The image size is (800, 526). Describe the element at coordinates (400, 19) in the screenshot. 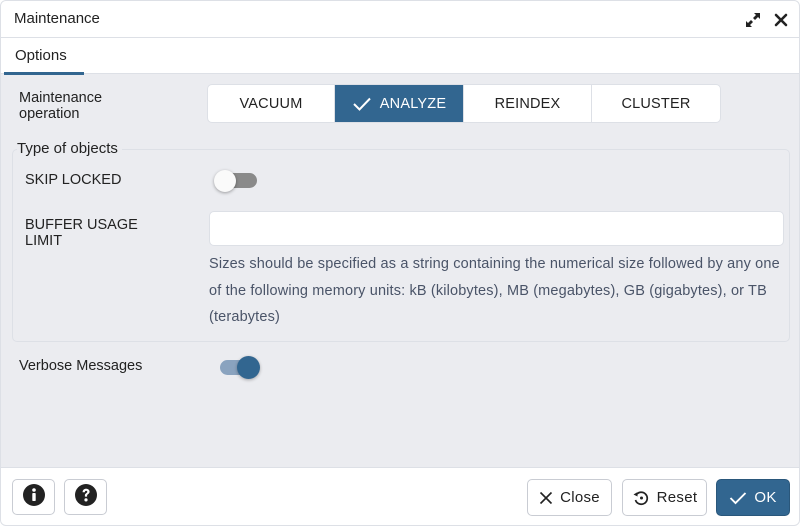

I see `dialog-titlebar: Maintenance` at that location.